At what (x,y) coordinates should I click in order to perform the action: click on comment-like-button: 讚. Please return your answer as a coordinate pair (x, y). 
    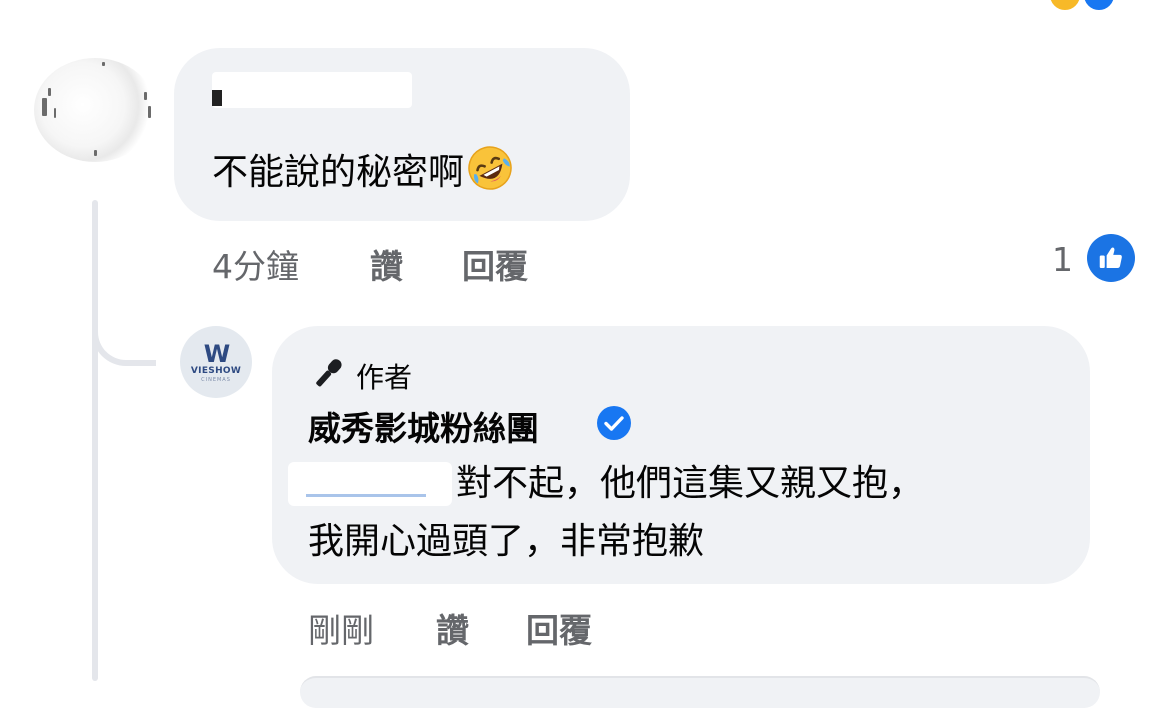
    Looking at the image, I should click on (386, 264).